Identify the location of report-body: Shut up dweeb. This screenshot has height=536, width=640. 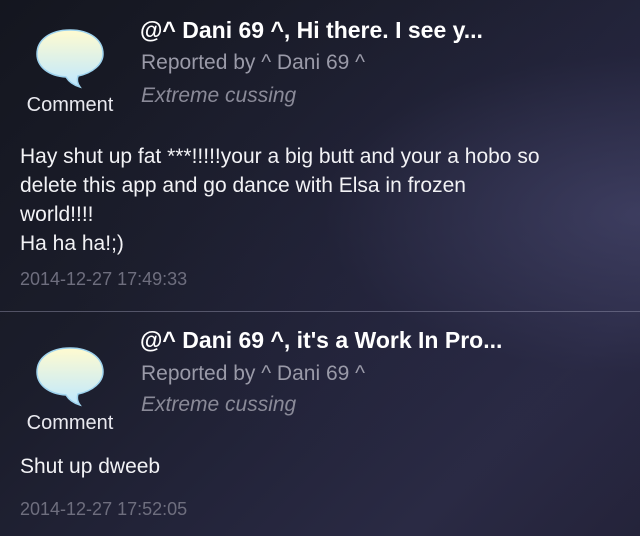
(325, 466).